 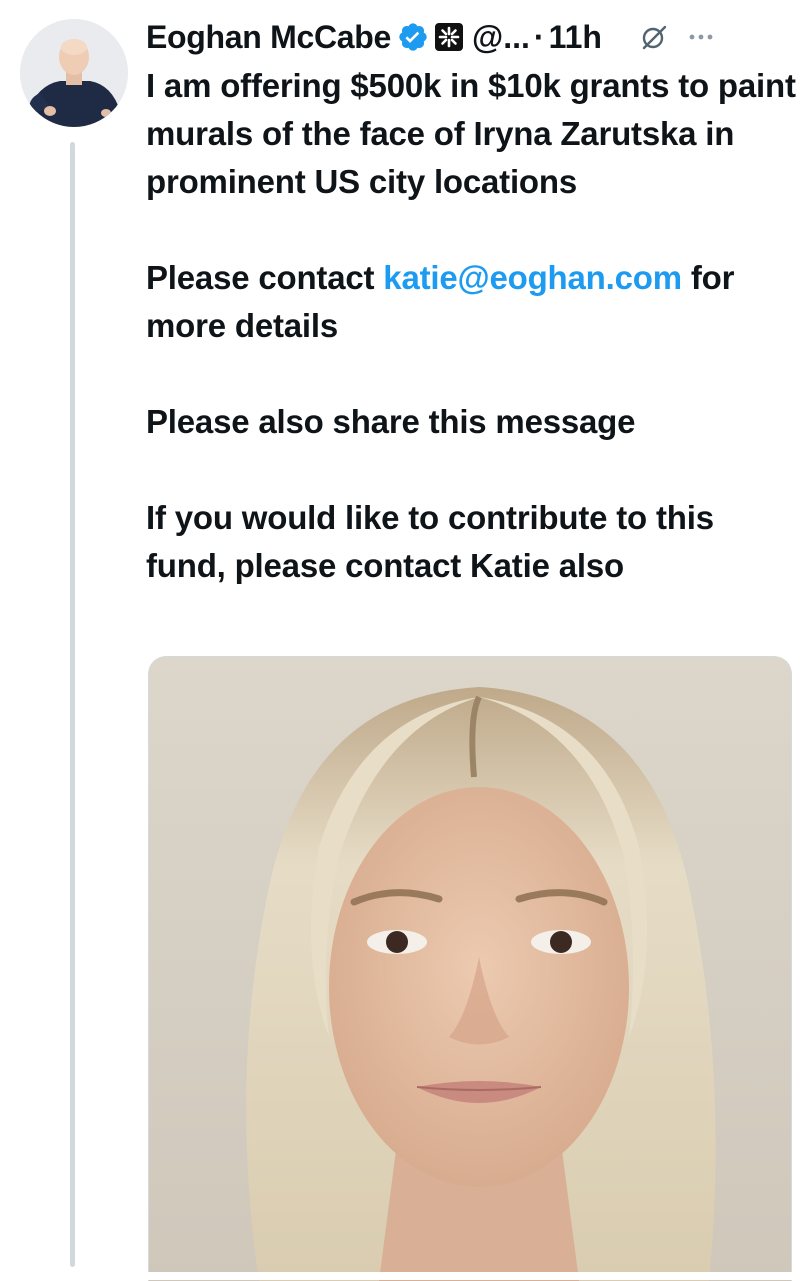 What do you see at coordinates (449, 37) in the screenshot?
I see `affiliate-logo-icon` at bounding box center [449, 37].